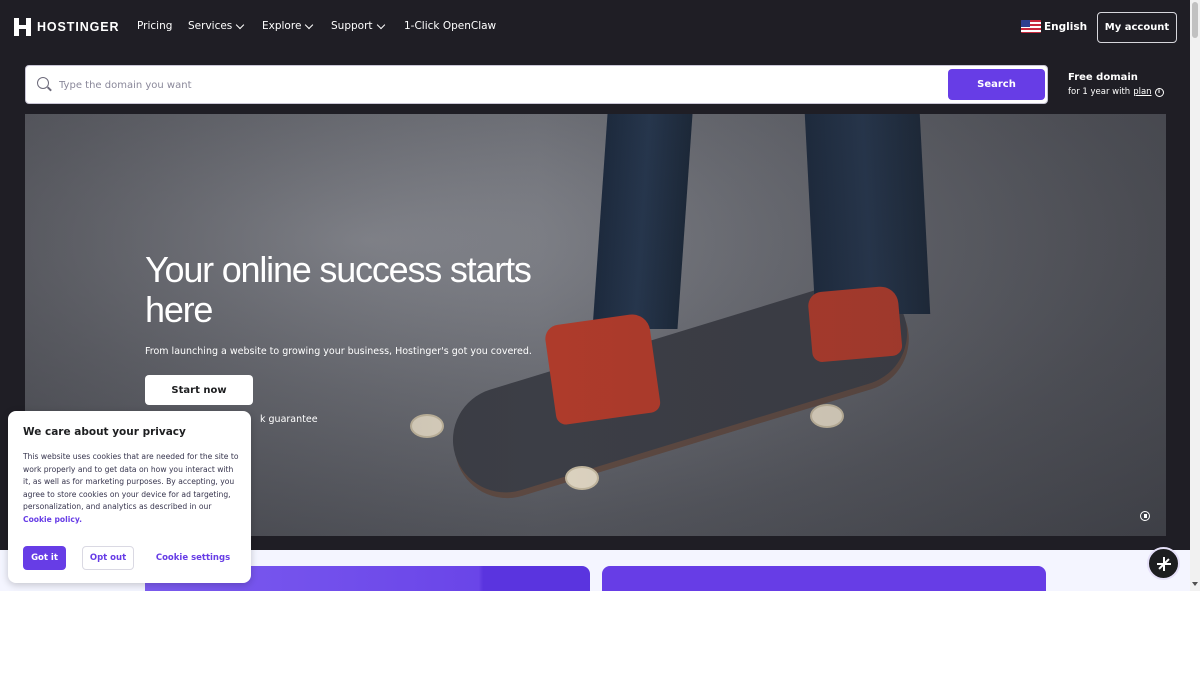  I want to click on nav-item-label: Pricing, so click(155, 26).